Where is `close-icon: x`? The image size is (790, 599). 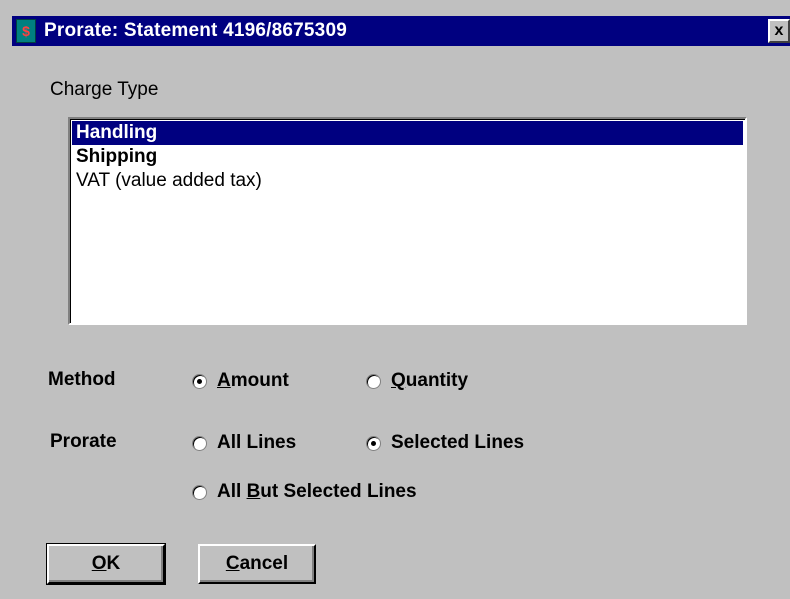
close-icon: x is located at coordinates (779, 30).